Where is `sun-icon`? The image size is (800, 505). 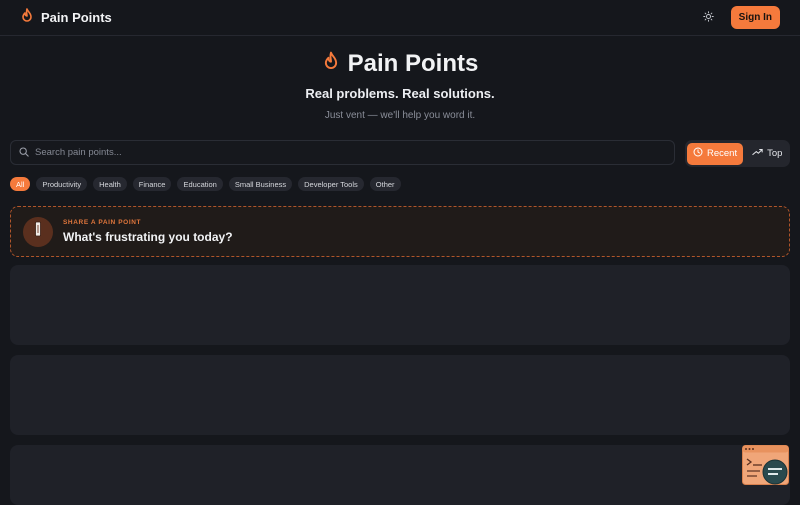 sun-icon is located at coordinates (708, 18).